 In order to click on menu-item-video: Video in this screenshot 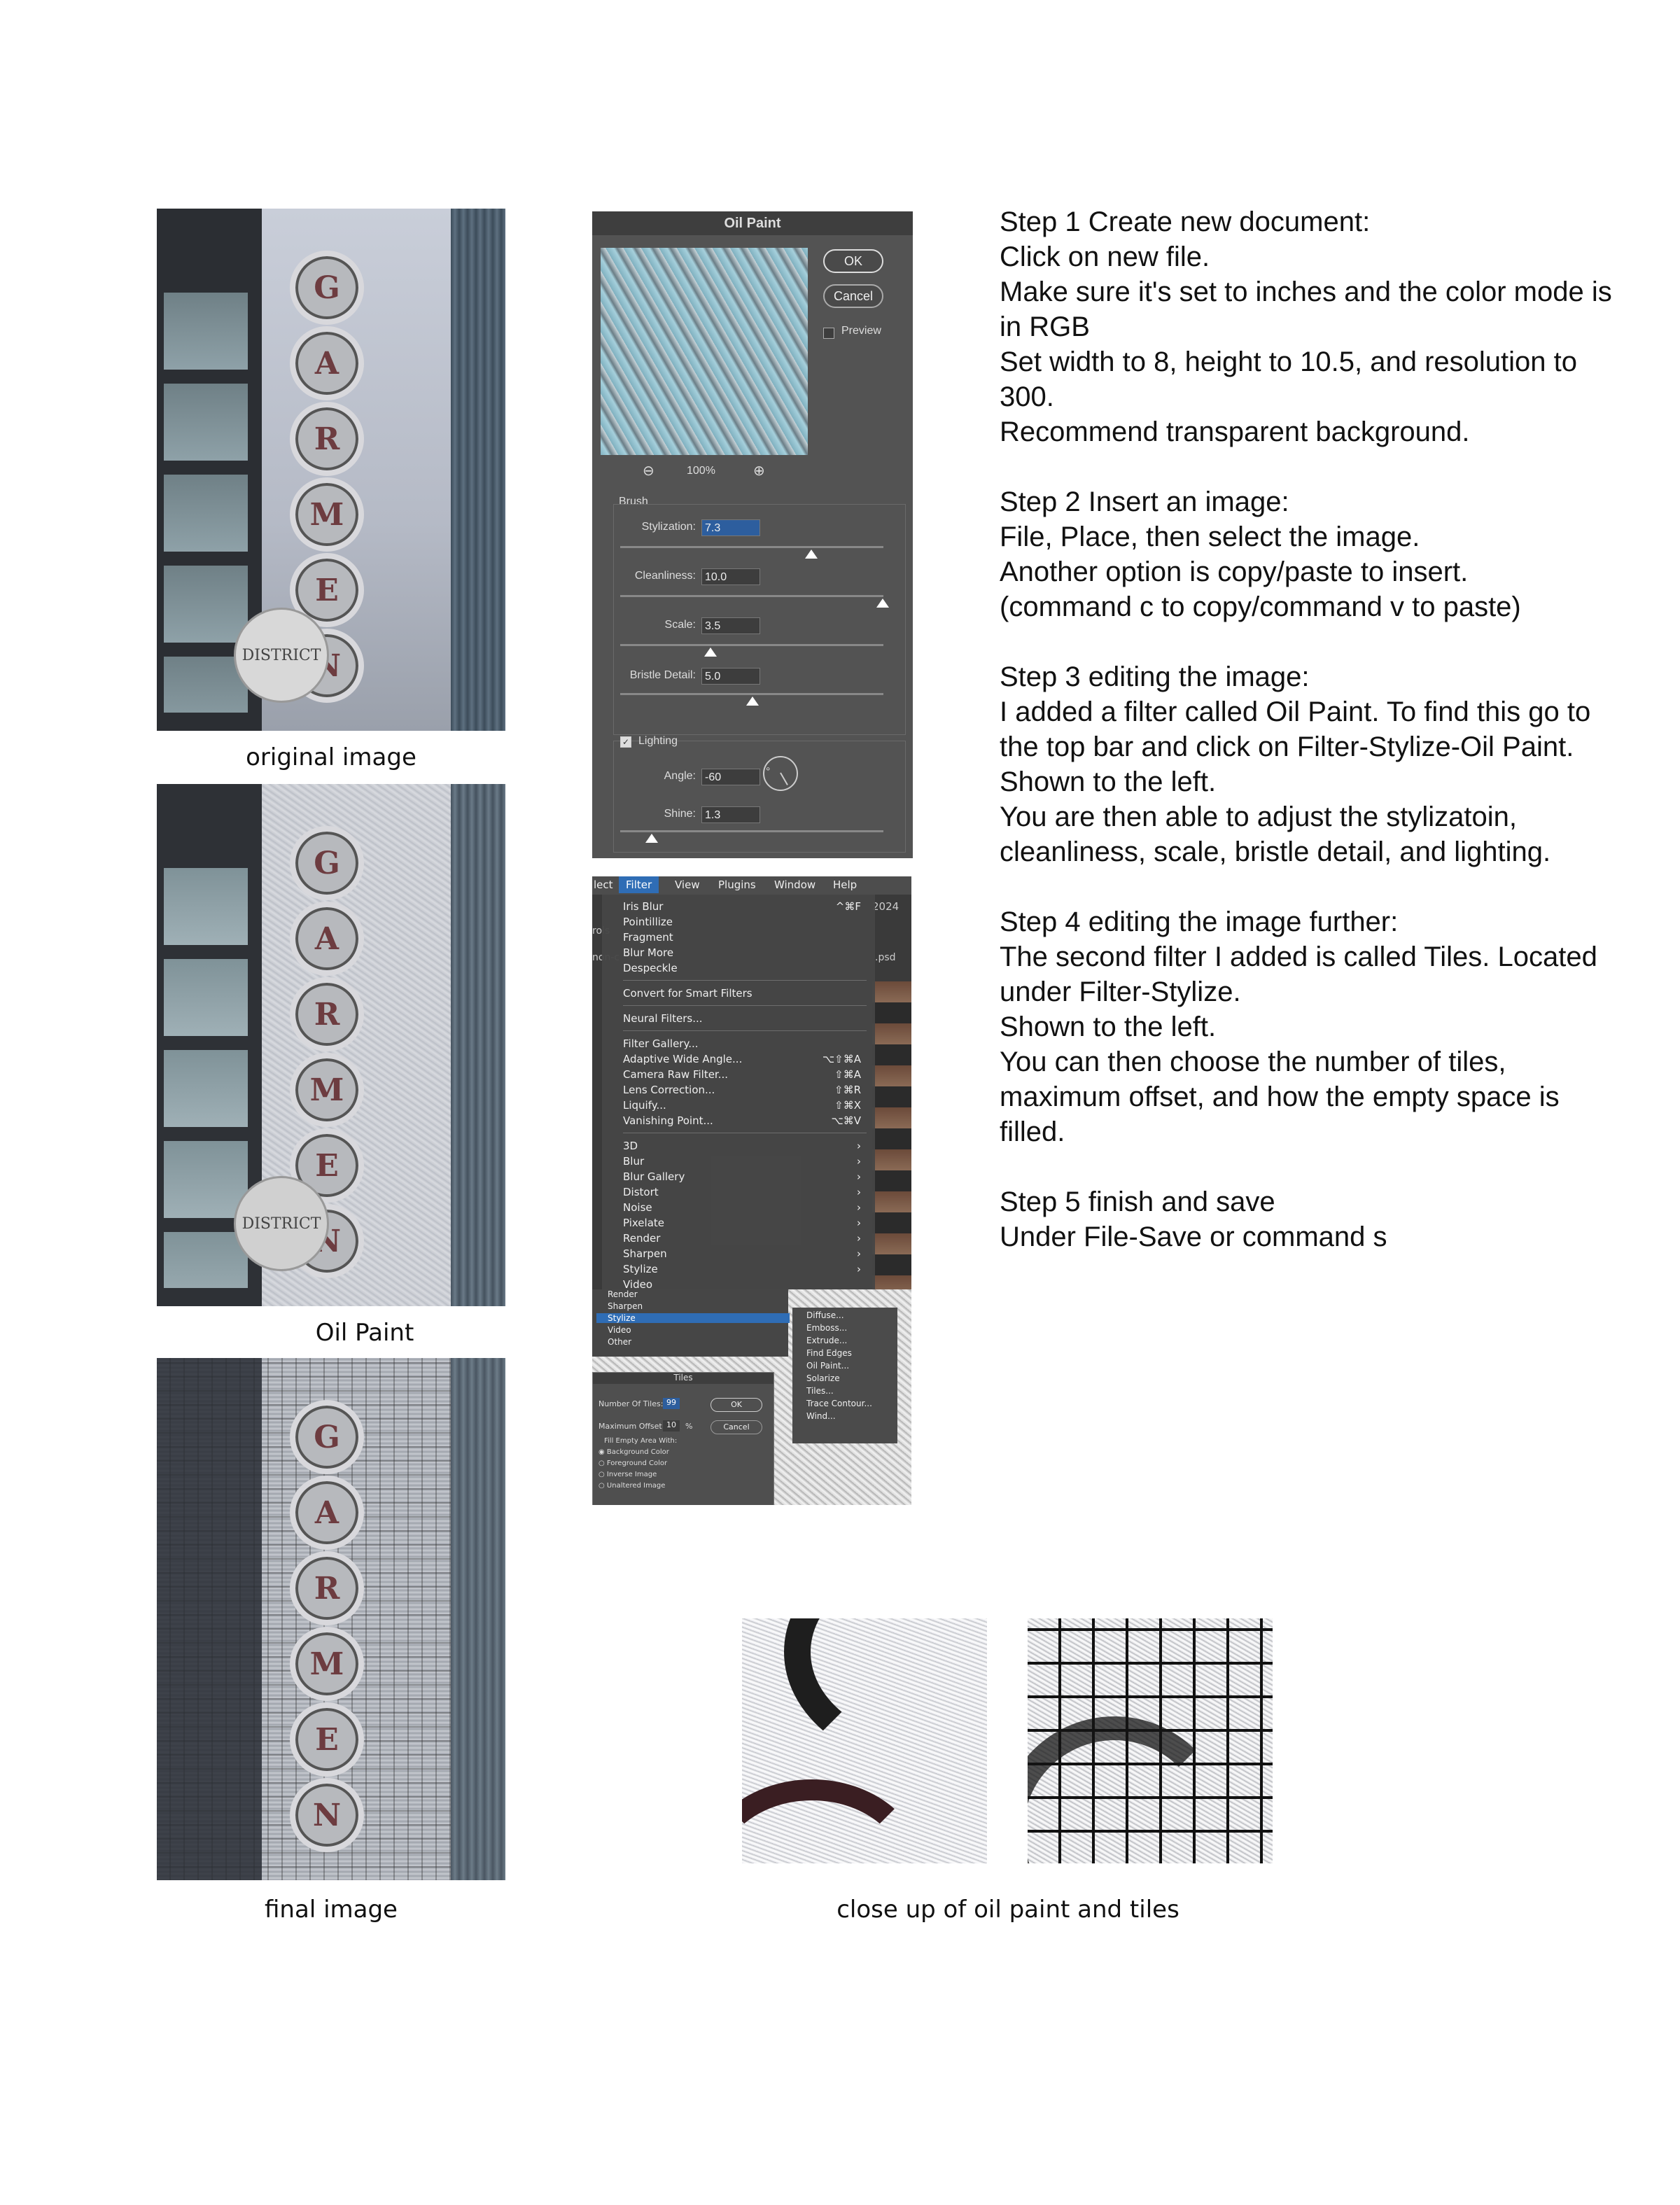, I will do `click(619, 1330)`.